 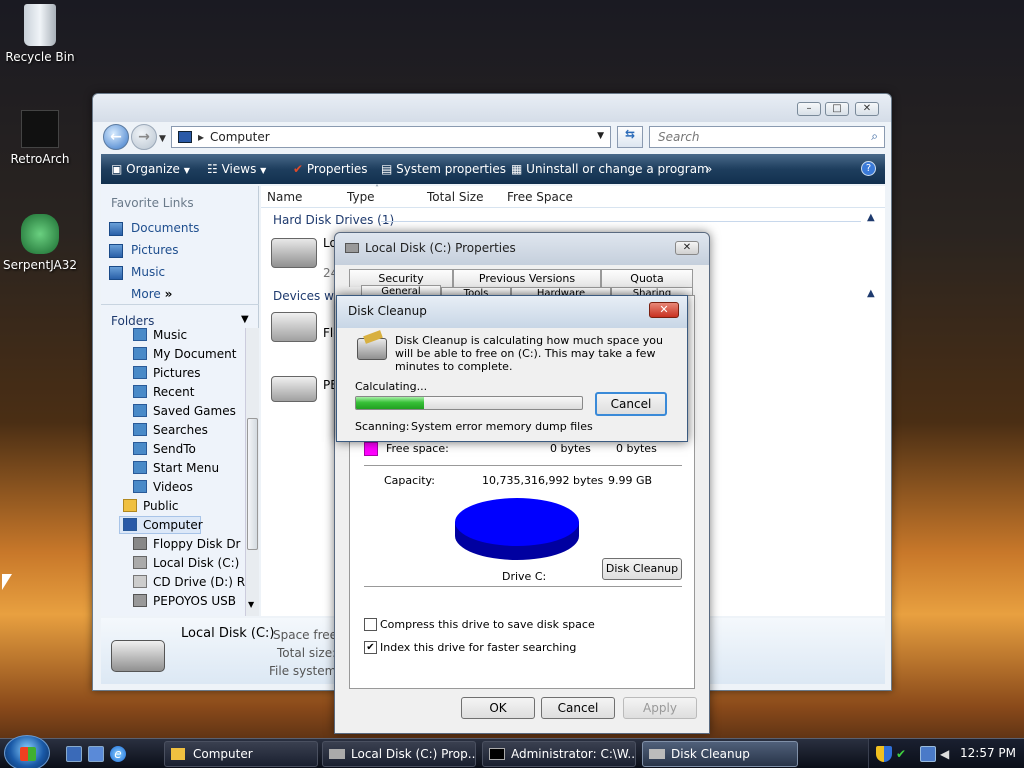 I want to click on tree-item-pictures: Pictures, so click(x=177, y=373).